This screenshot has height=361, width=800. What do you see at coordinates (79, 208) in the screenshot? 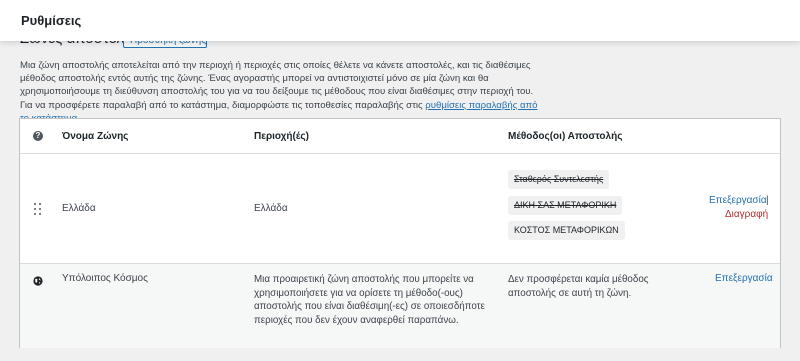
I see `zone-name: Ελλάδα` at bounding box center [79, 208].